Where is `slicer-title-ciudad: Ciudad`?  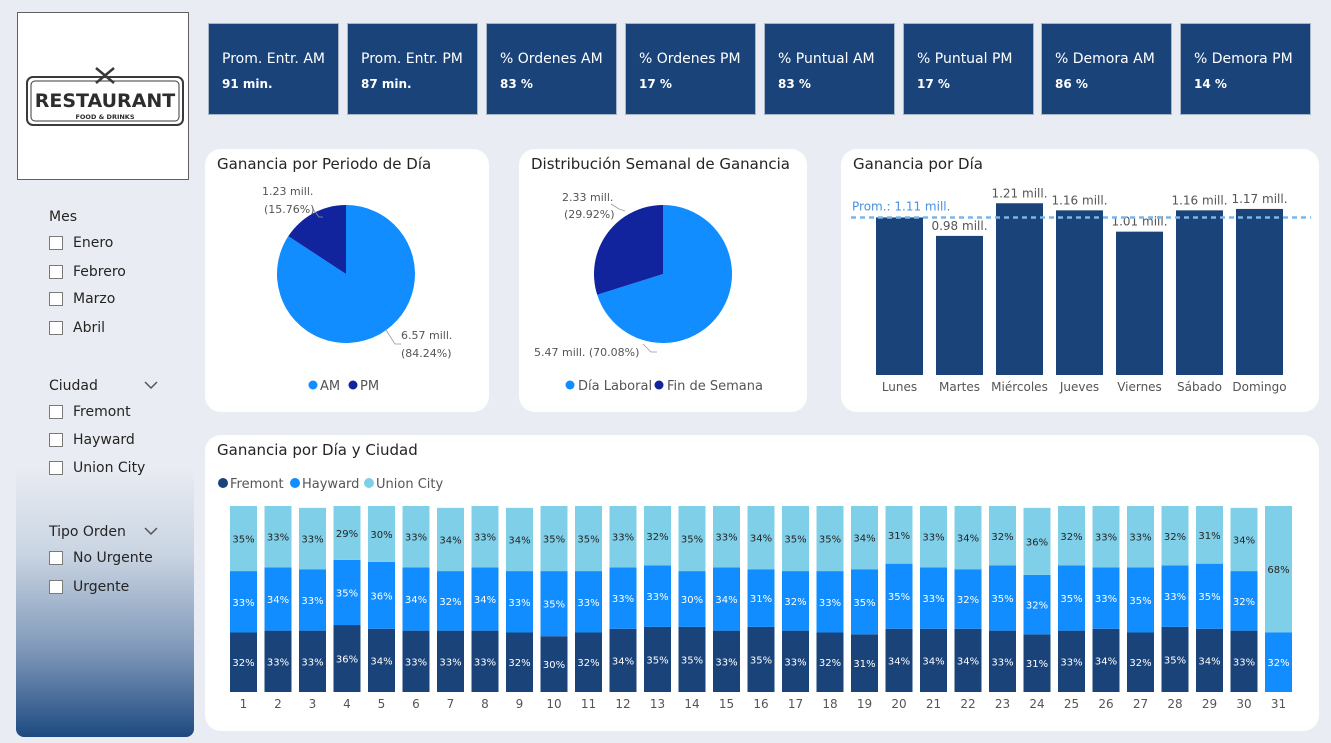
slicer-title-ciudad: Ciudad is located at coordinates (73, 386).